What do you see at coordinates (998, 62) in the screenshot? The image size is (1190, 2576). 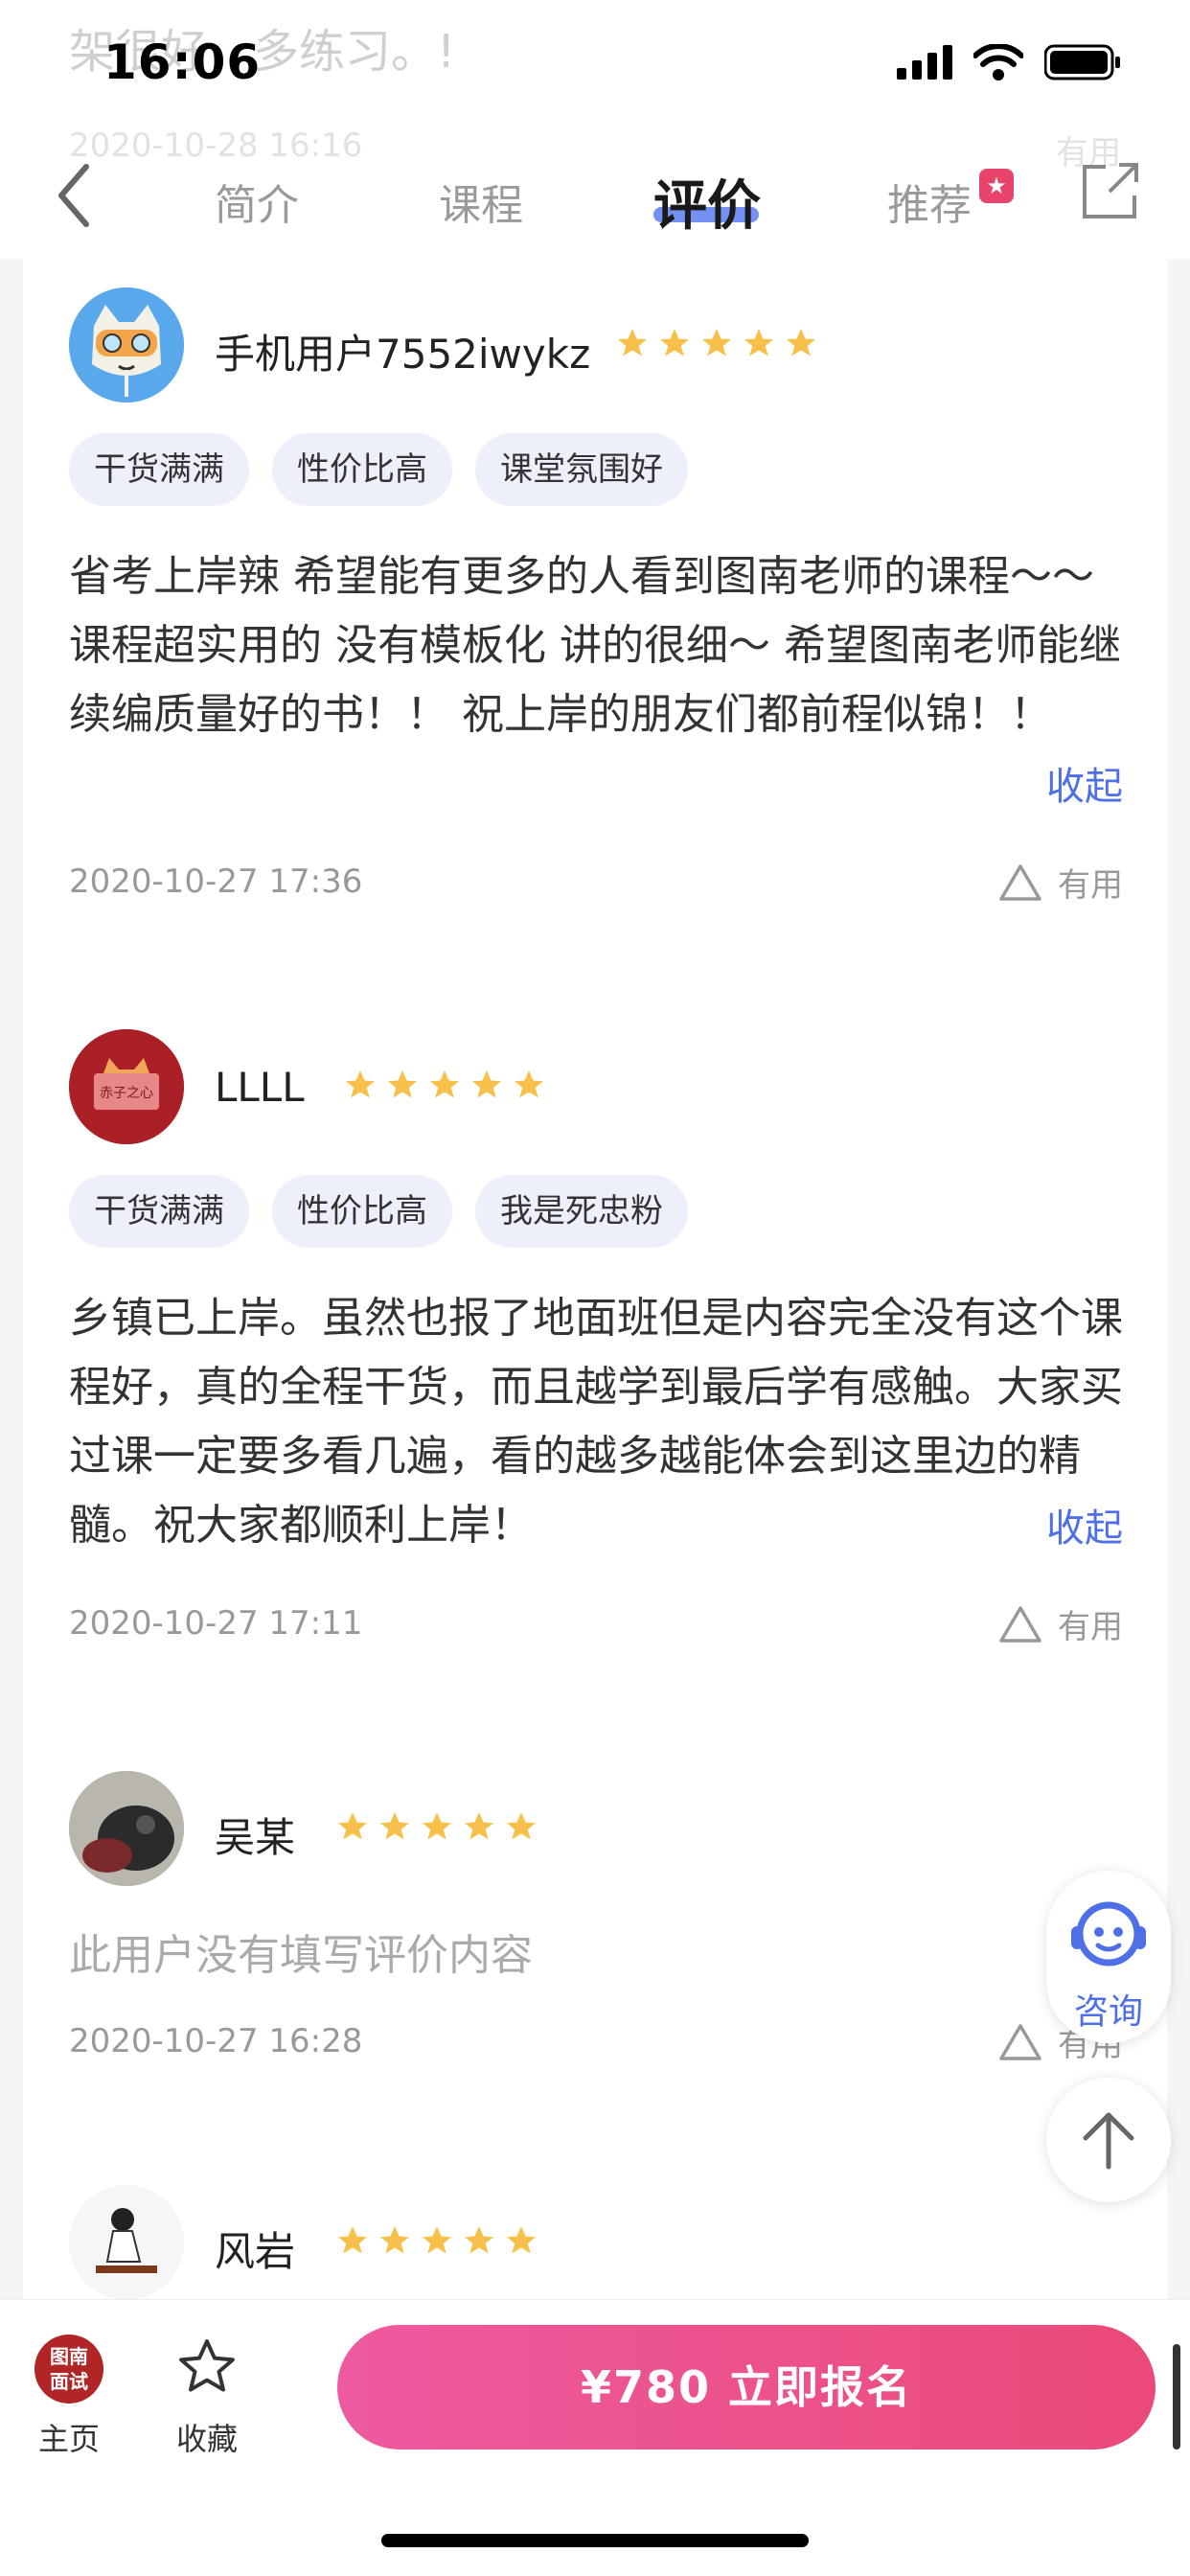 I see `wifi-icon` at bounding box center [998, 62].